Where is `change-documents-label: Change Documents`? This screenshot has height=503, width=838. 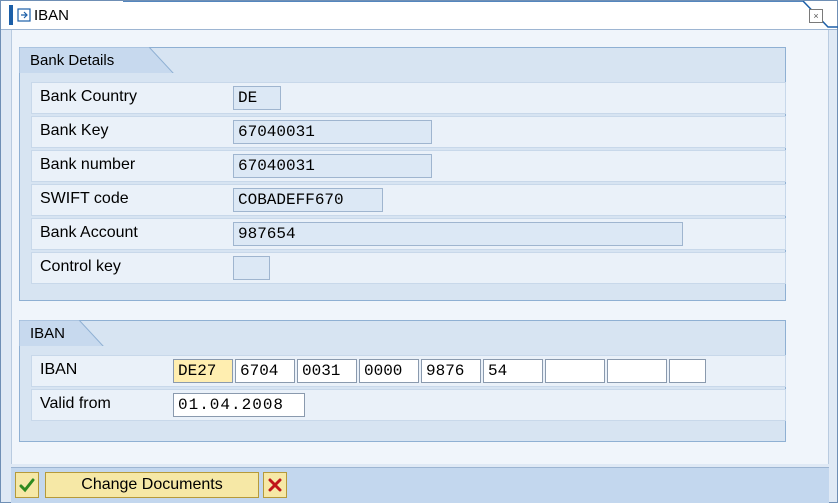 change-documents-label: Change Documents is located at coordinates (152, 484).